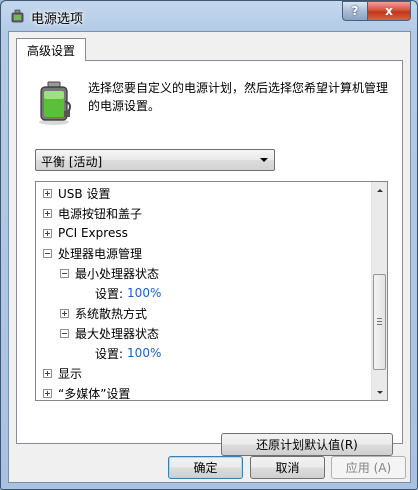 The image size is (418, 490). I want to click on scroll-down-button, so click(379, 392).